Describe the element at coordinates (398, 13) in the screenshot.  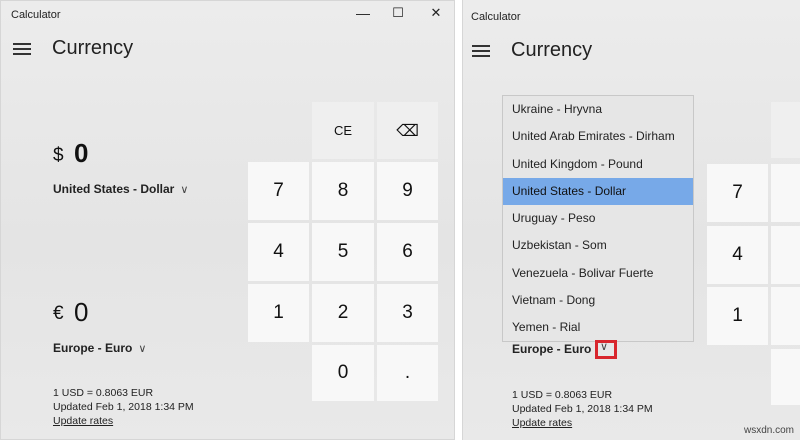
I see `maximize-button: ☐` at that location.